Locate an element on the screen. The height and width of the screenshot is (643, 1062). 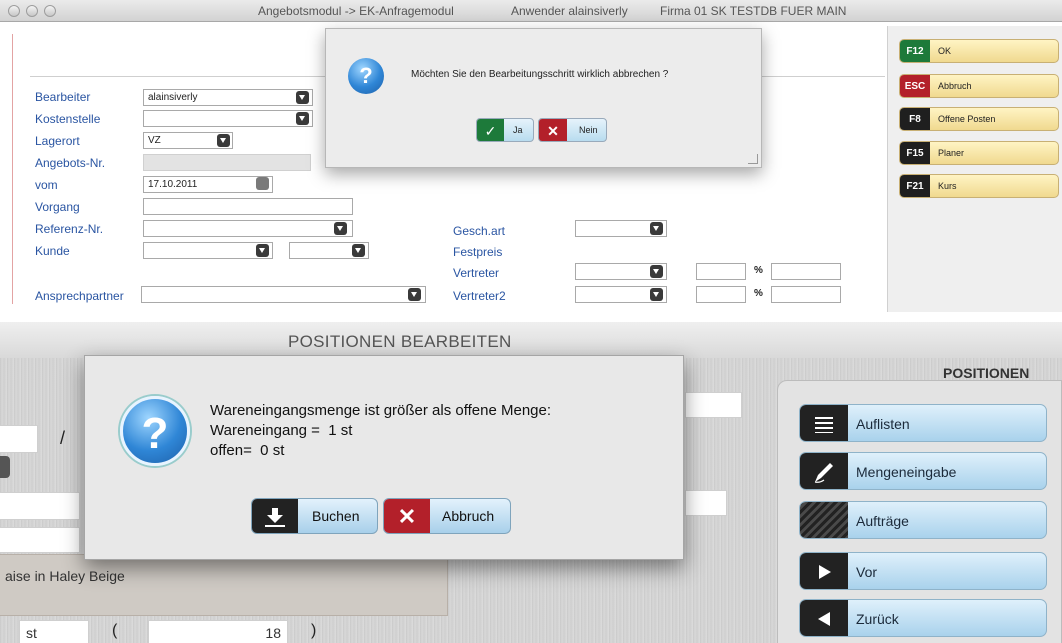
article-description-box: aise in Haley Beige is located at coordinates (224, 585).